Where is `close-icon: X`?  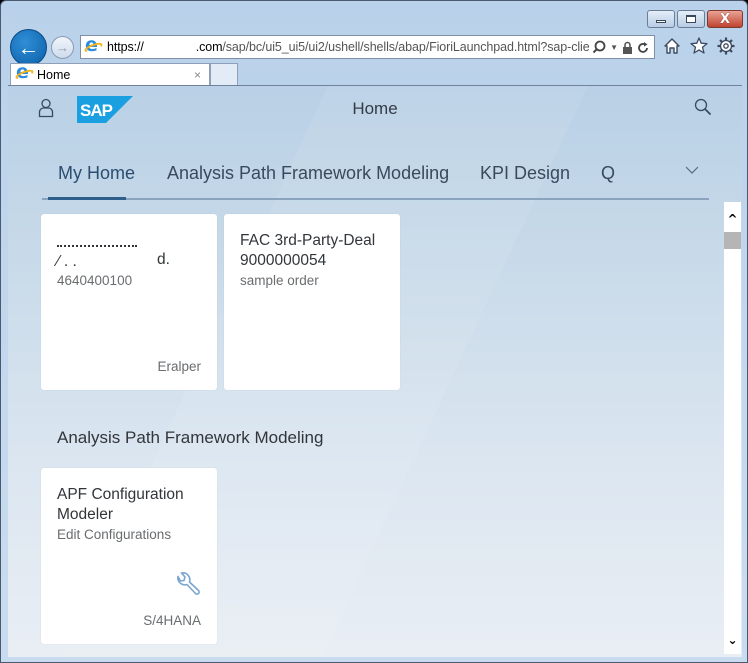
close-icon: X is located at coordinates (725, 19).